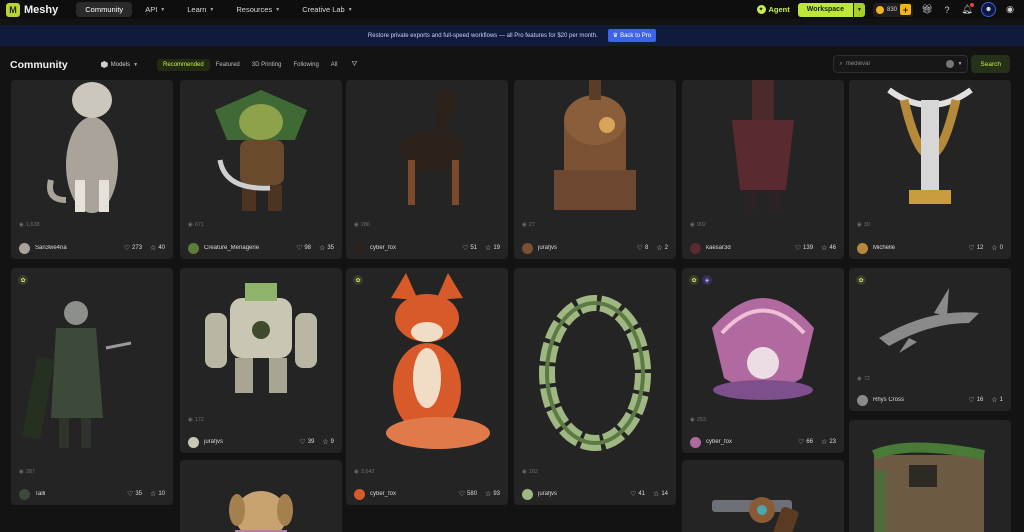 The width and height of the screenshot is (1024, 532). I want to click on like-button: ♡ 12, so click(975, 248).